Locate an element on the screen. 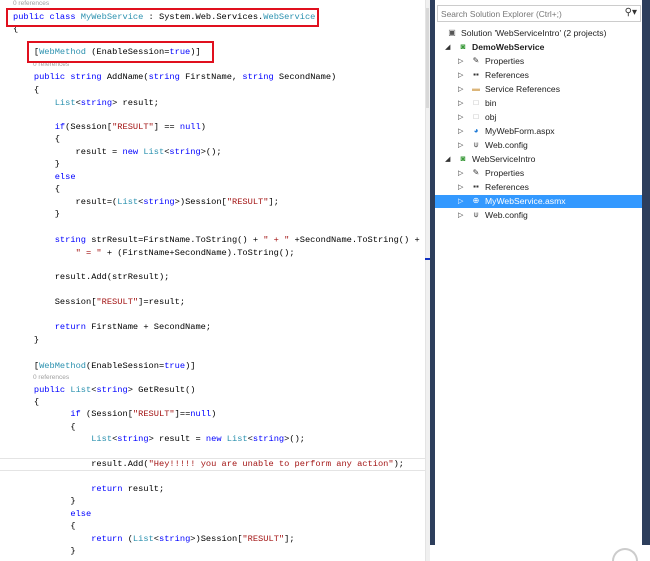 The image size is (650, 561). web-form-icon: ◕ is located at coordinates (476, 130).